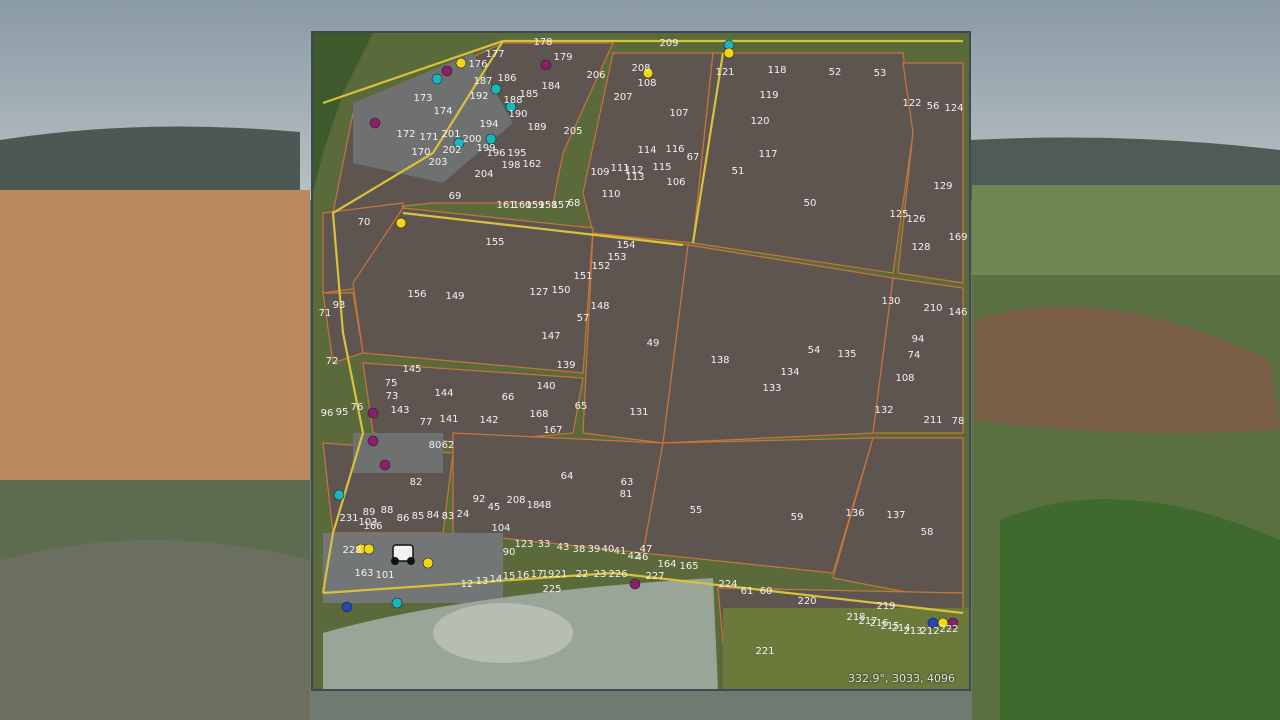 Image resolution: width=1280 pixels, height=720 pixels. Describe the element at coordinates (544, 544) in the screenshot. I see `field-number-label: 33` at that location.